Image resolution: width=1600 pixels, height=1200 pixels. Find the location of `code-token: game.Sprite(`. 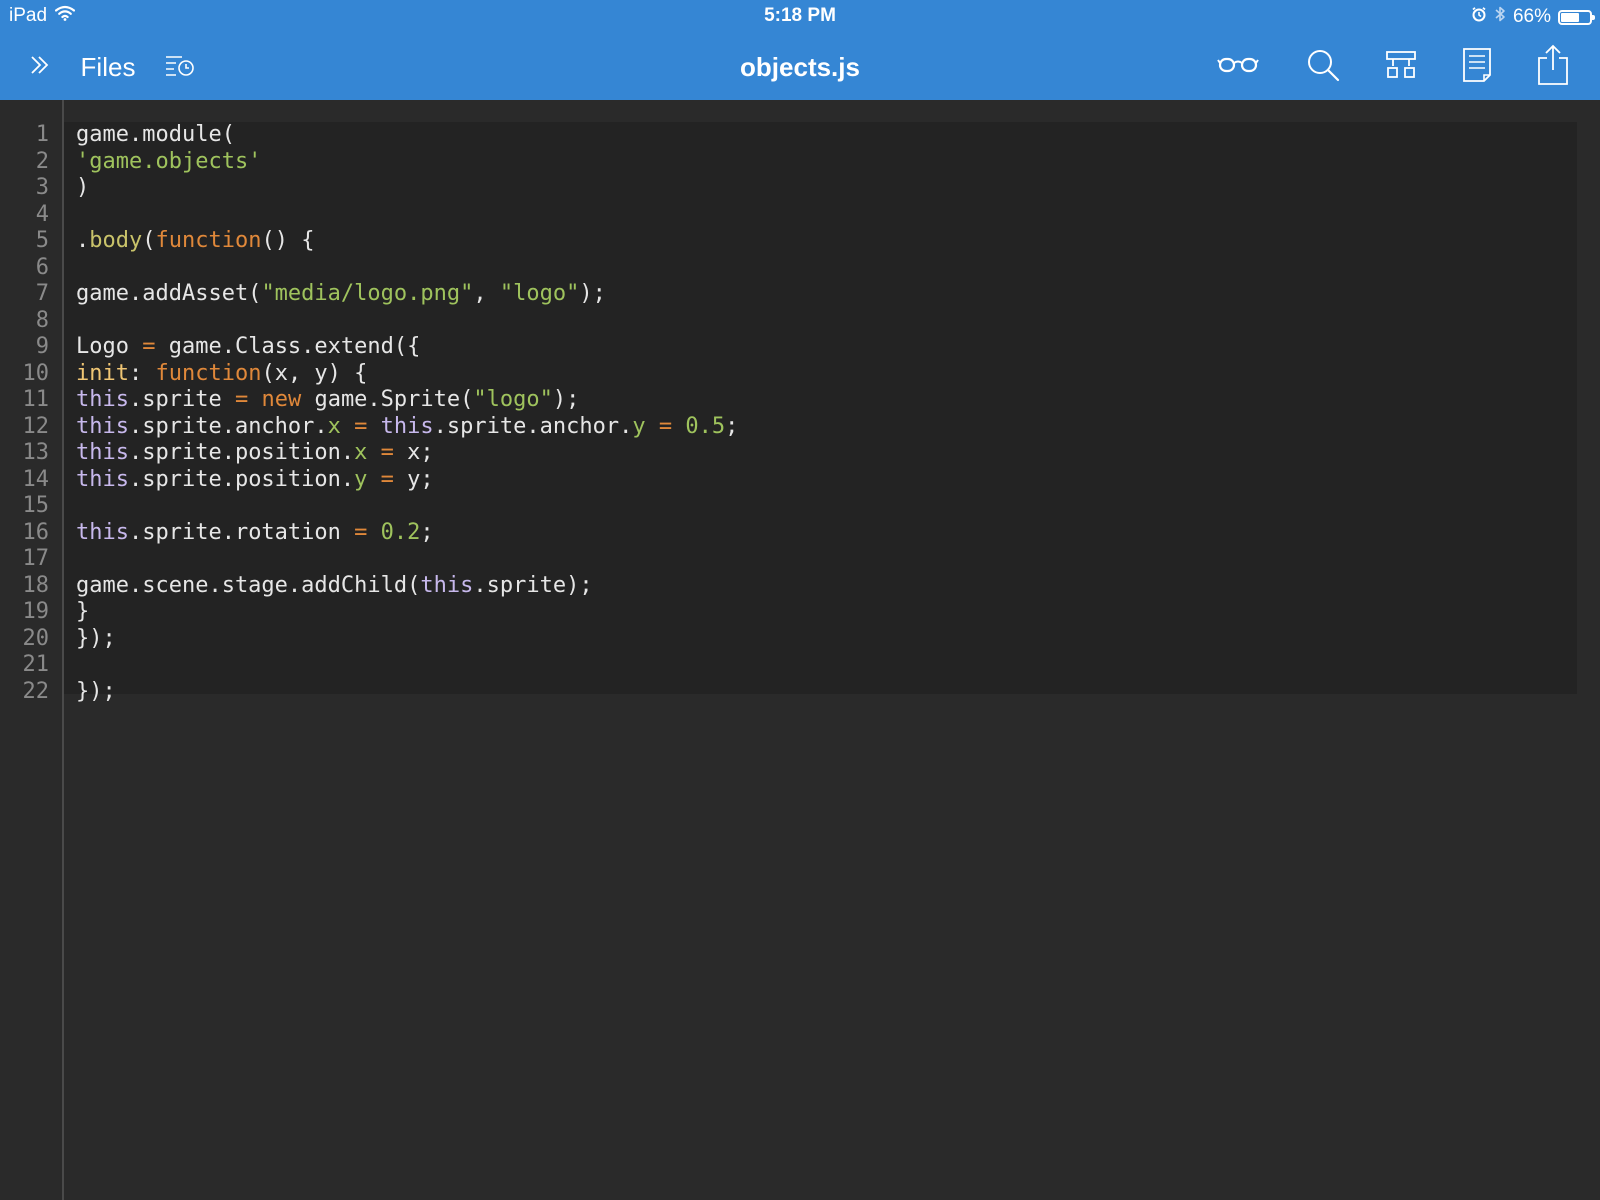

code-token: game.Sprite( is located at coordinates (387, 399).